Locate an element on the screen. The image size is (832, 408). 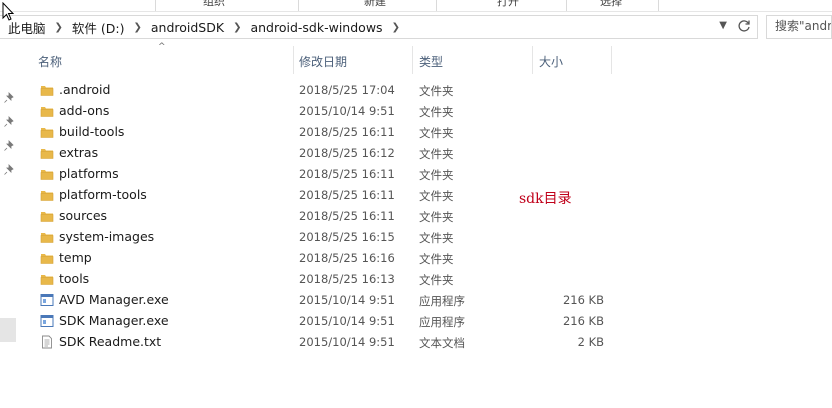
column-header-date: 修改日期 is located at coordinates (323, 61).